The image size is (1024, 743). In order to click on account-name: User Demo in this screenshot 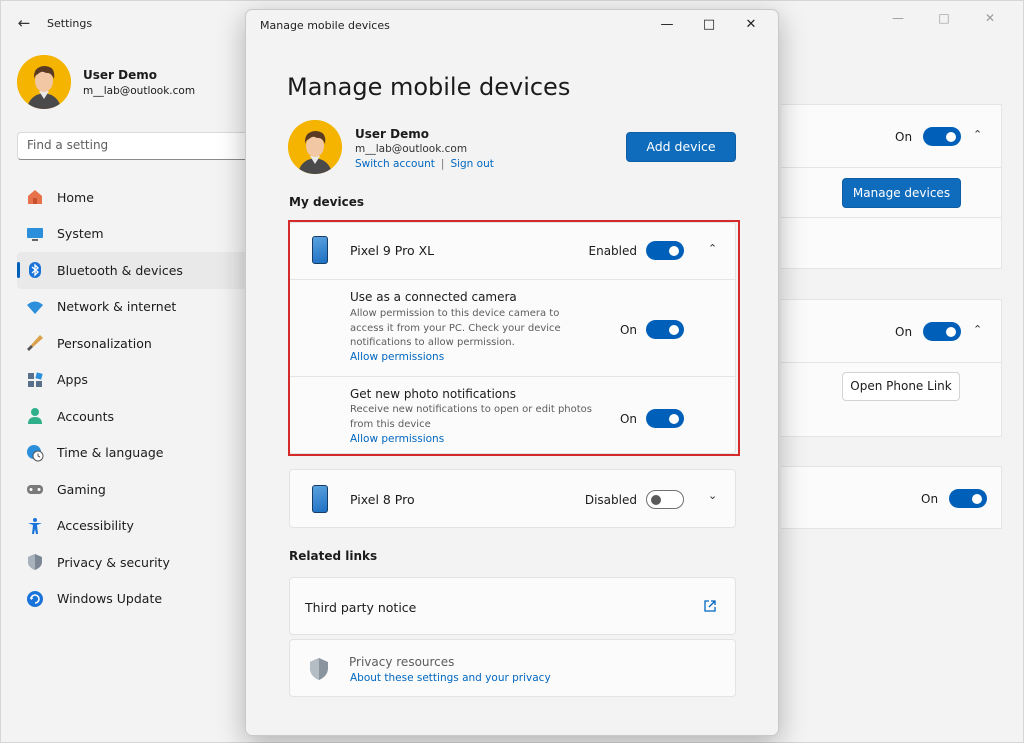, I will do `click(392, 134)`.